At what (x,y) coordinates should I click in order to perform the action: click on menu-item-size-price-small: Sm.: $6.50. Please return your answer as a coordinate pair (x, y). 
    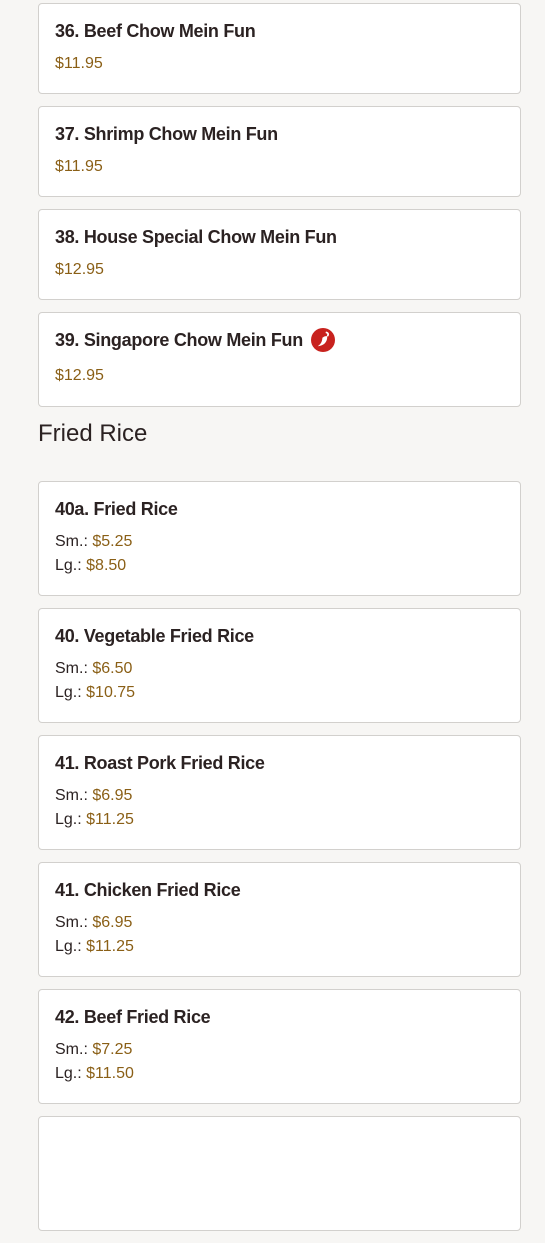
    Looking at the image, I should click on (279, 669).